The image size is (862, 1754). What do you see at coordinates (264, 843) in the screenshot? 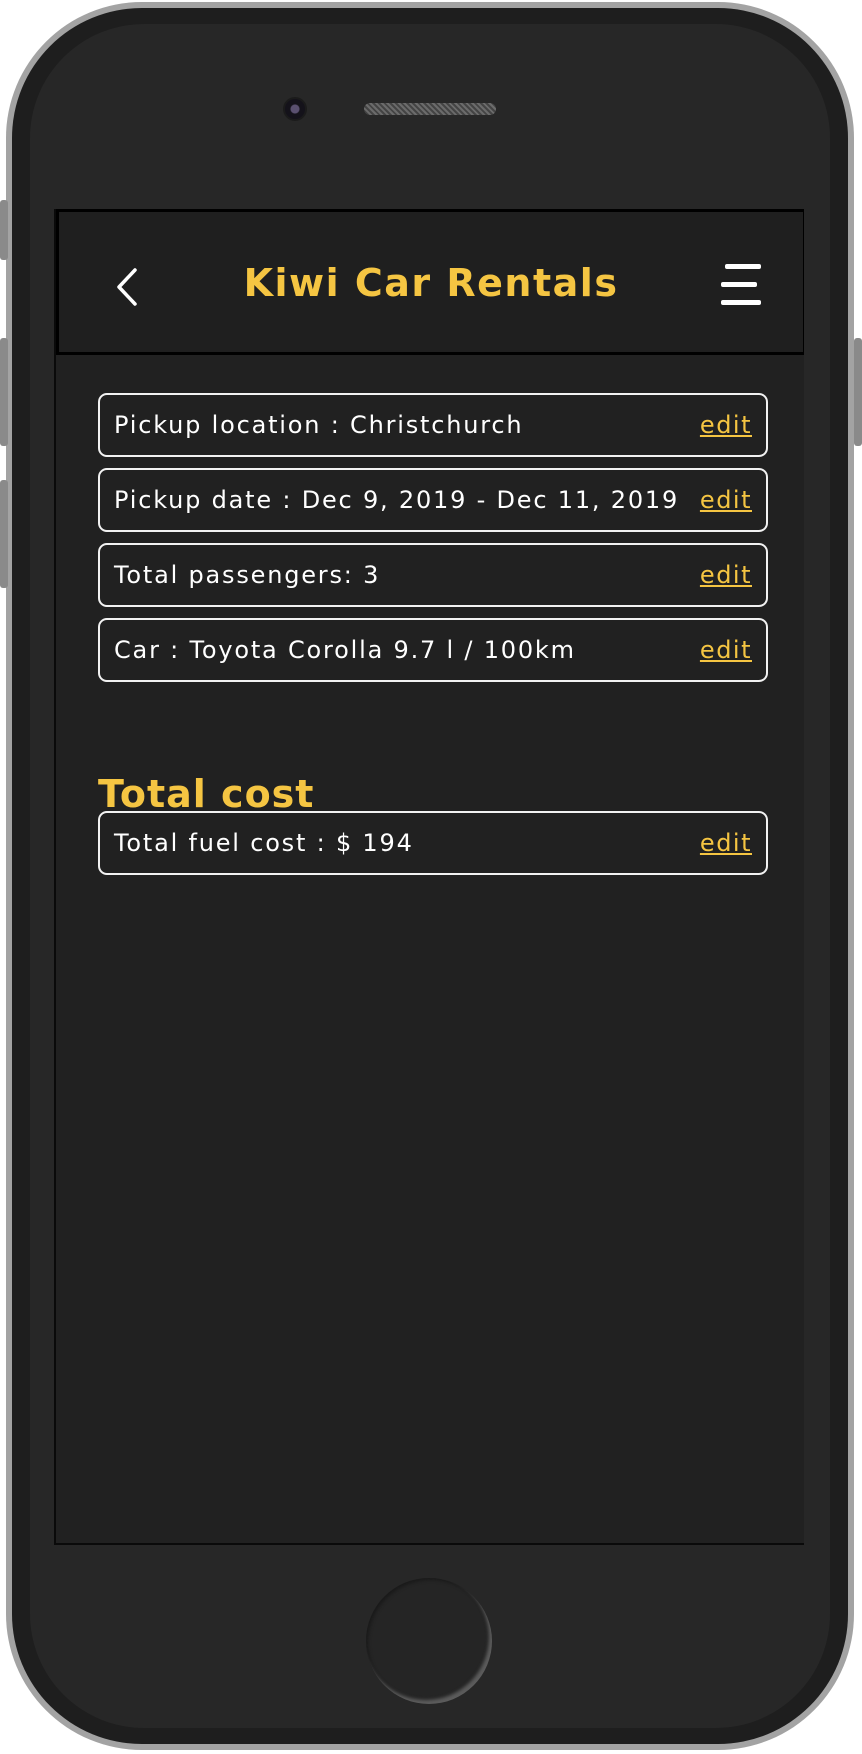
I see `total-fuel-cost-text: Total fuel cost : $ 194` at bounding box center [264, 843].